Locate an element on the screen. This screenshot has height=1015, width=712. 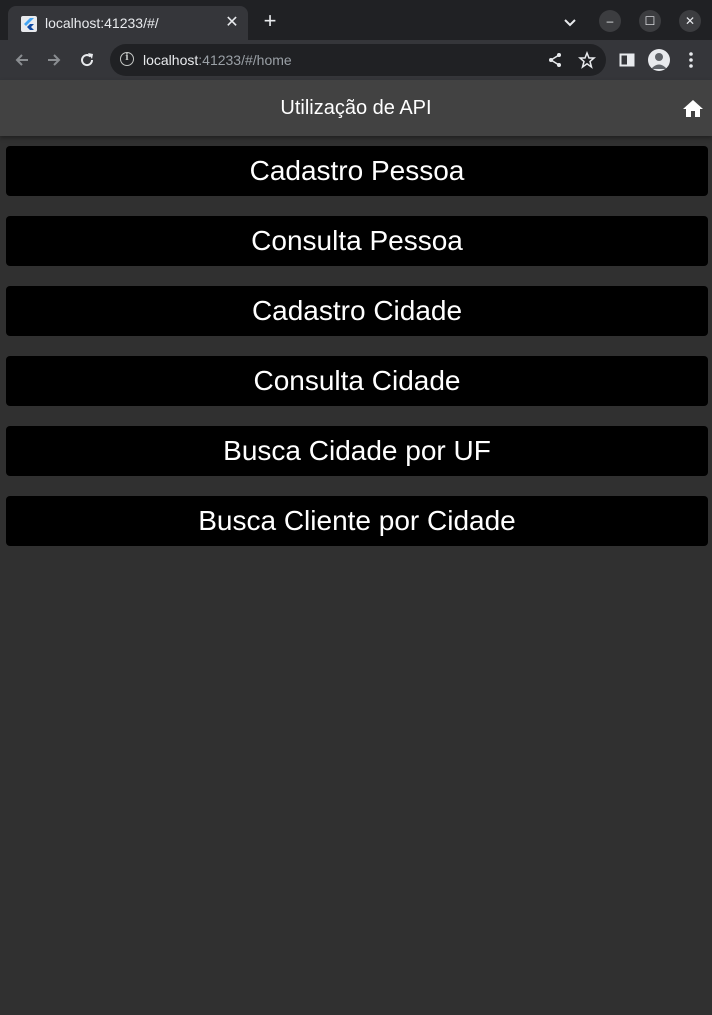
cadastro-cidade-button: Cadastro Cidade is located at coordinates (357, 311).